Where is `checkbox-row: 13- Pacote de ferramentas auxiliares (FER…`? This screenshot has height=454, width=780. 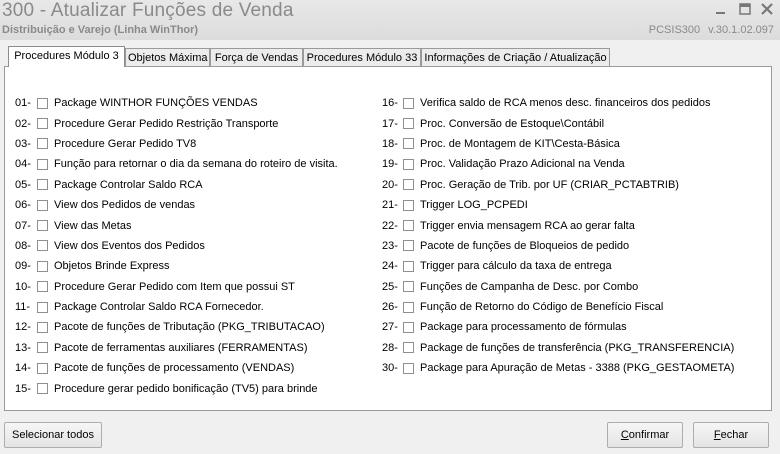 checkbox-row: 13- Pacote de ferramentas auxiliares (FER… is located at coordinates (176, 348).